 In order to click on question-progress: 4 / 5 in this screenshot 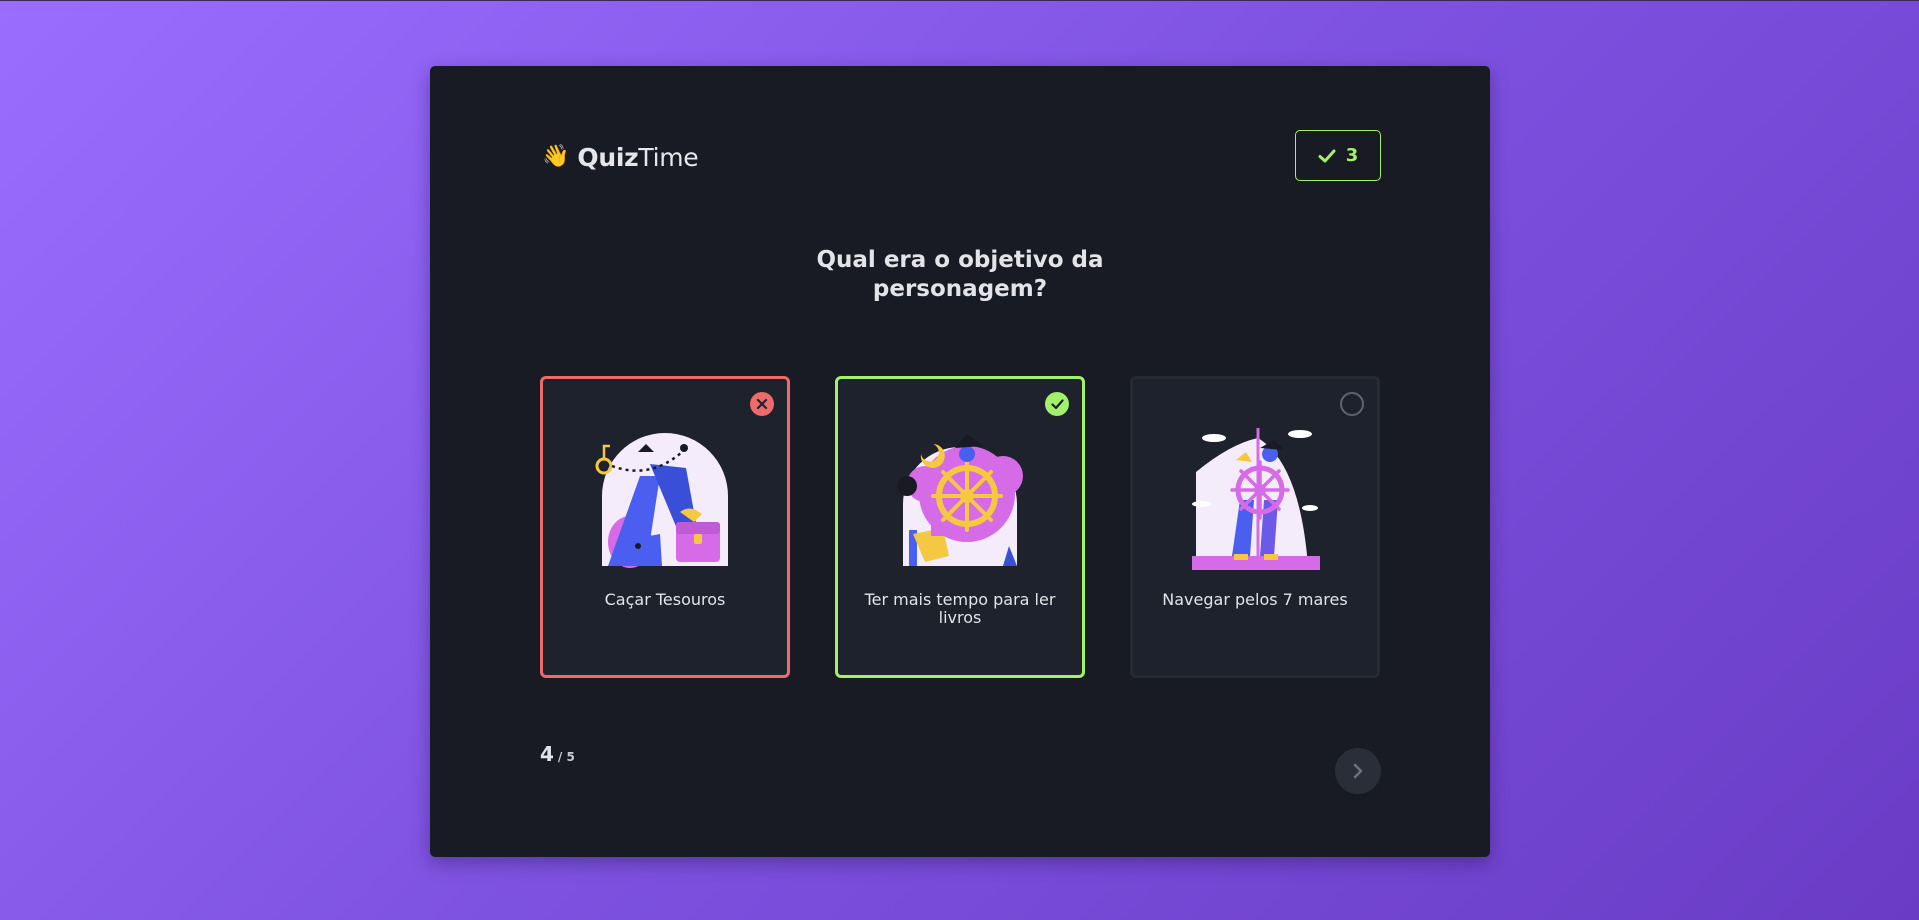, I will do `click(557, 754)`.